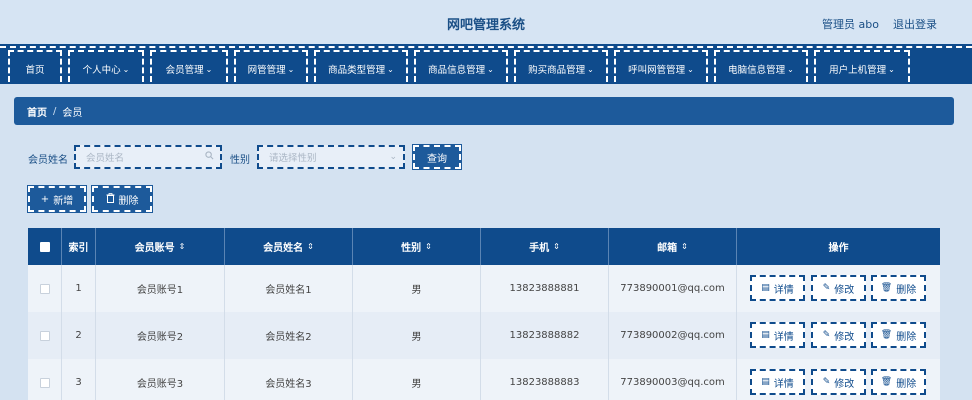  Describe the element at coordinates (160, 288) in the screenshot. I see `cell-account: 会员账号1` at that location.